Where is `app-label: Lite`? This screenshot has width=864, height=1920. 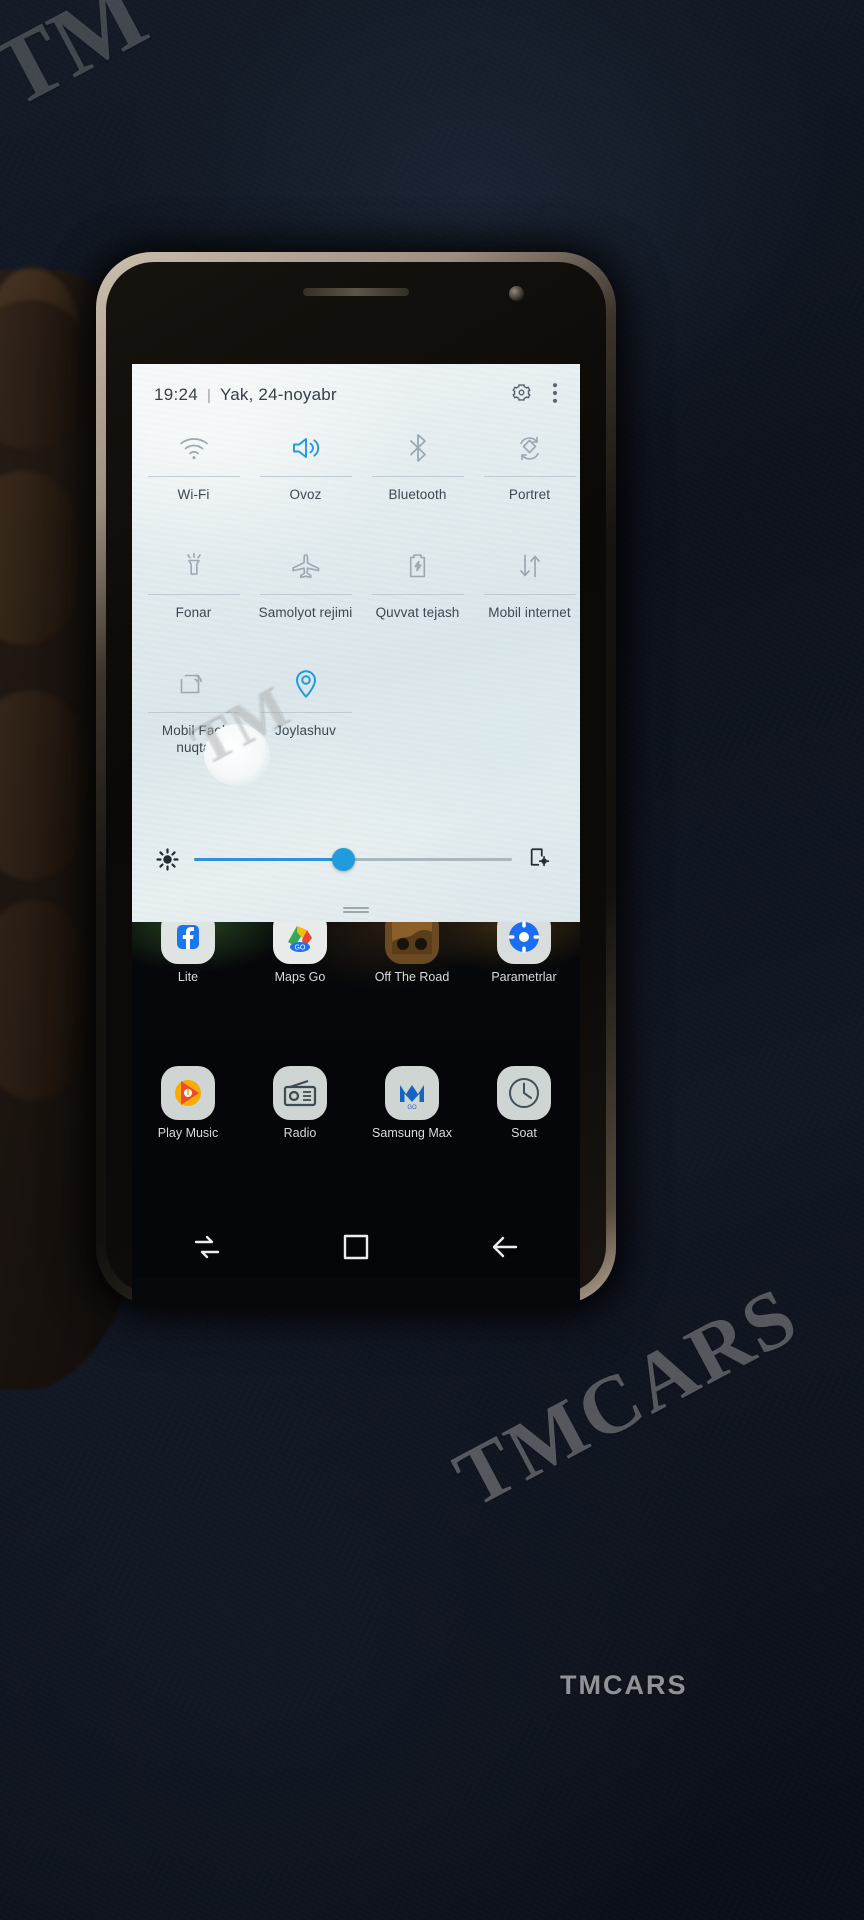
app-label: Lite is located at coordinates (188, 977).